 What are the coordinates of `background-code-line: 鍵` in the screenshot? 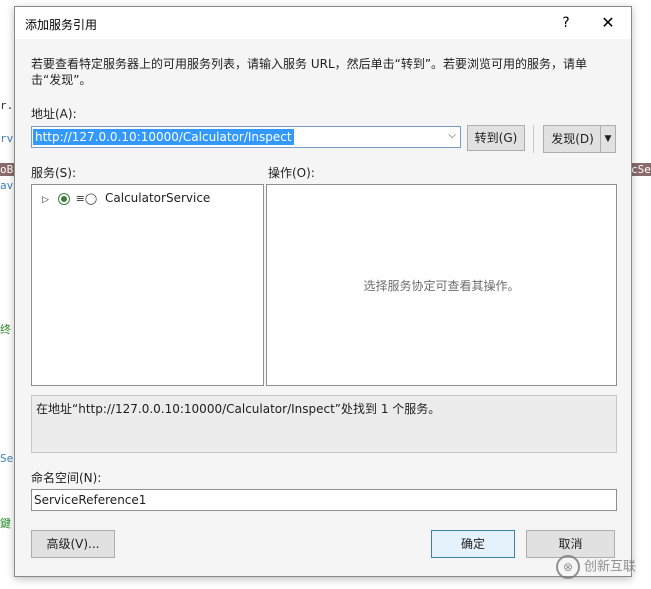 It's located at (5, 523).